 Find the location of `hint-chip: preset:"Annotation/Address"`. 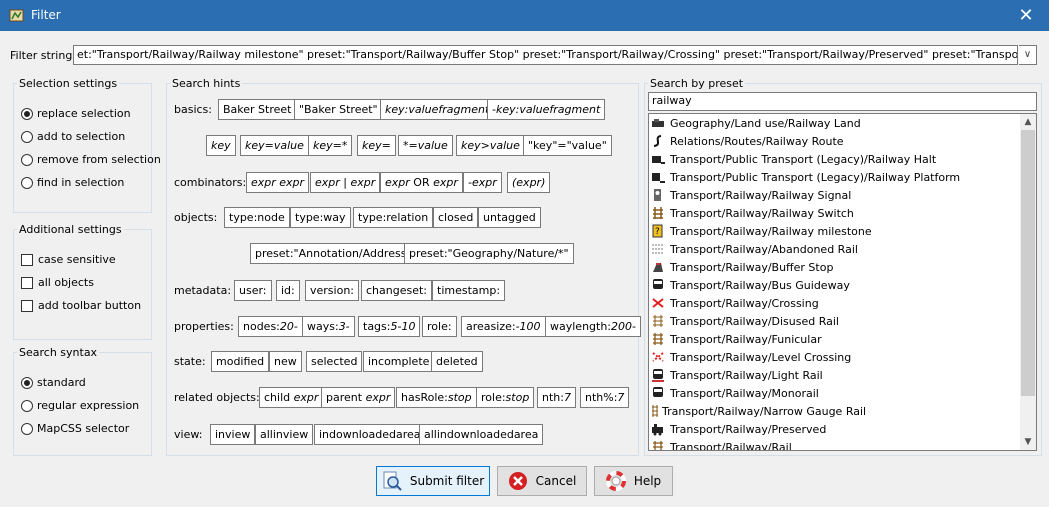

hint-chip: preset:"Annotation/Address" is located at coordinates (333, 253).